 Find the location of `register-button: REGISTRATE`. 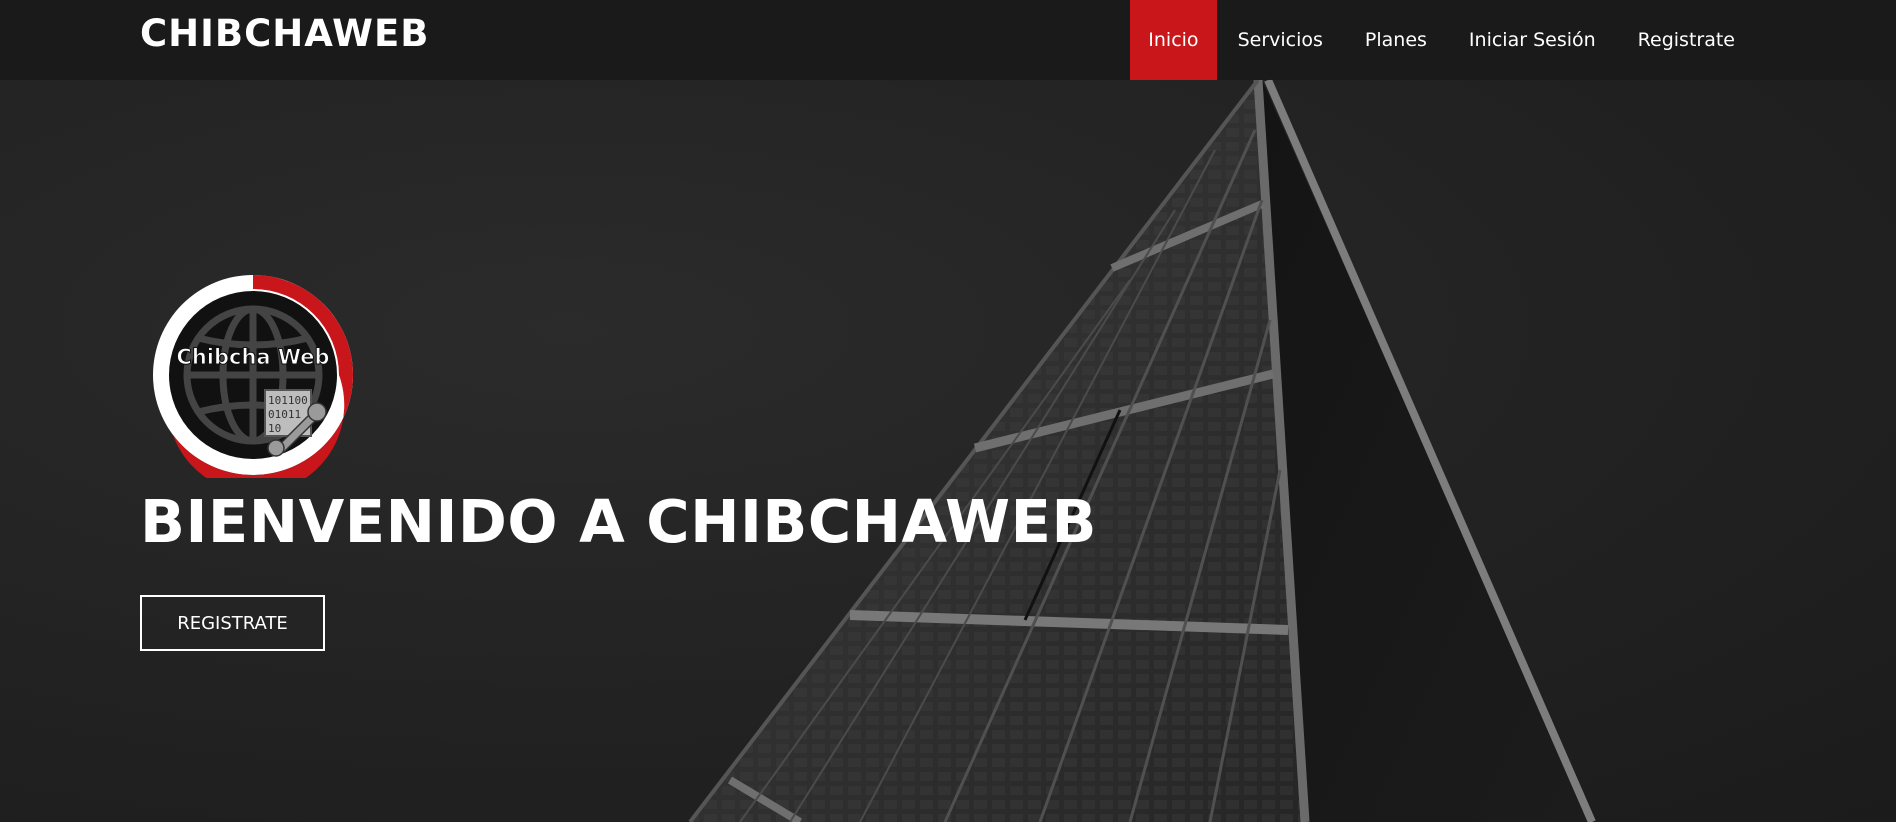

register-button: REGISTRATE is located at coordinates (232, 623).